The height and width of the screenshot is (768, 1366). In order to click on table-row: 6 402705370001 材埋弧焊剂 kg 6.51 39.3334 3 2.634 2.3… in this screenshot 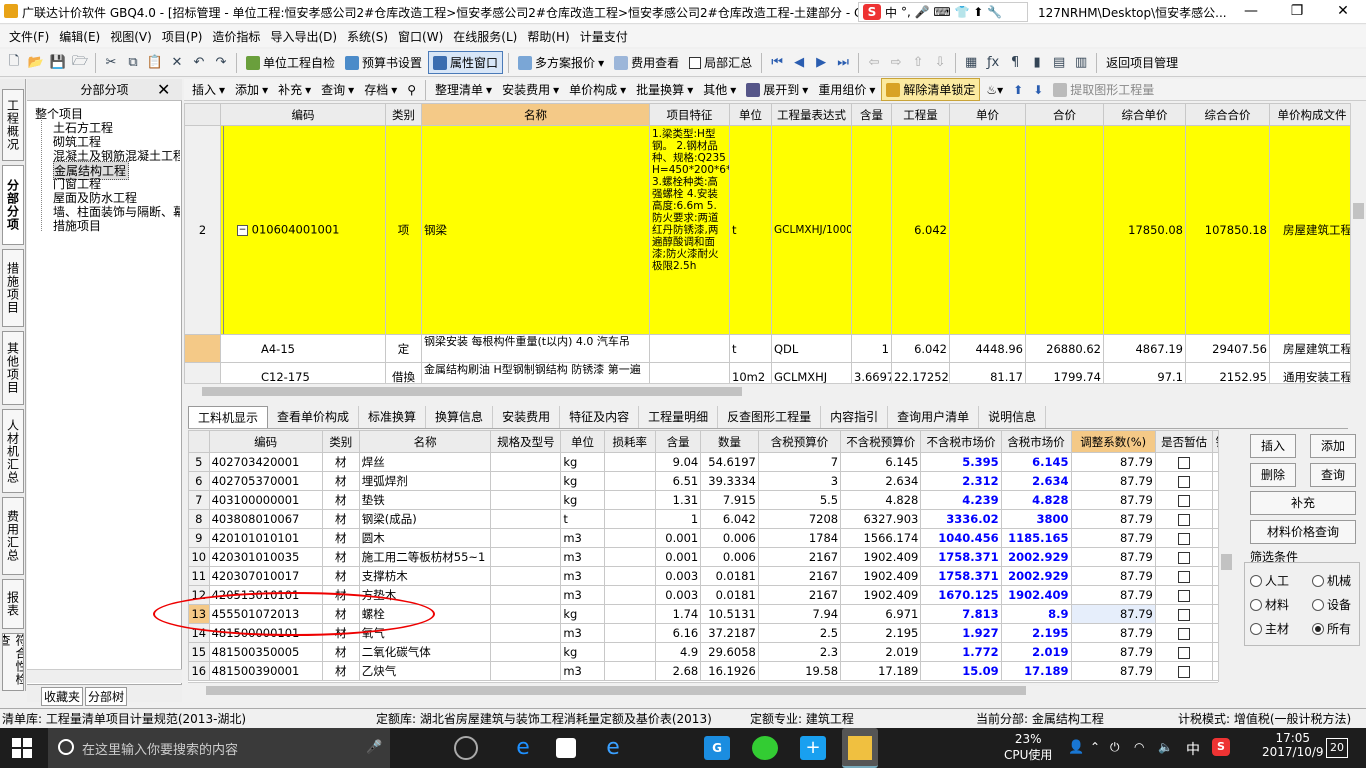, I will do `click(703, 481)`.